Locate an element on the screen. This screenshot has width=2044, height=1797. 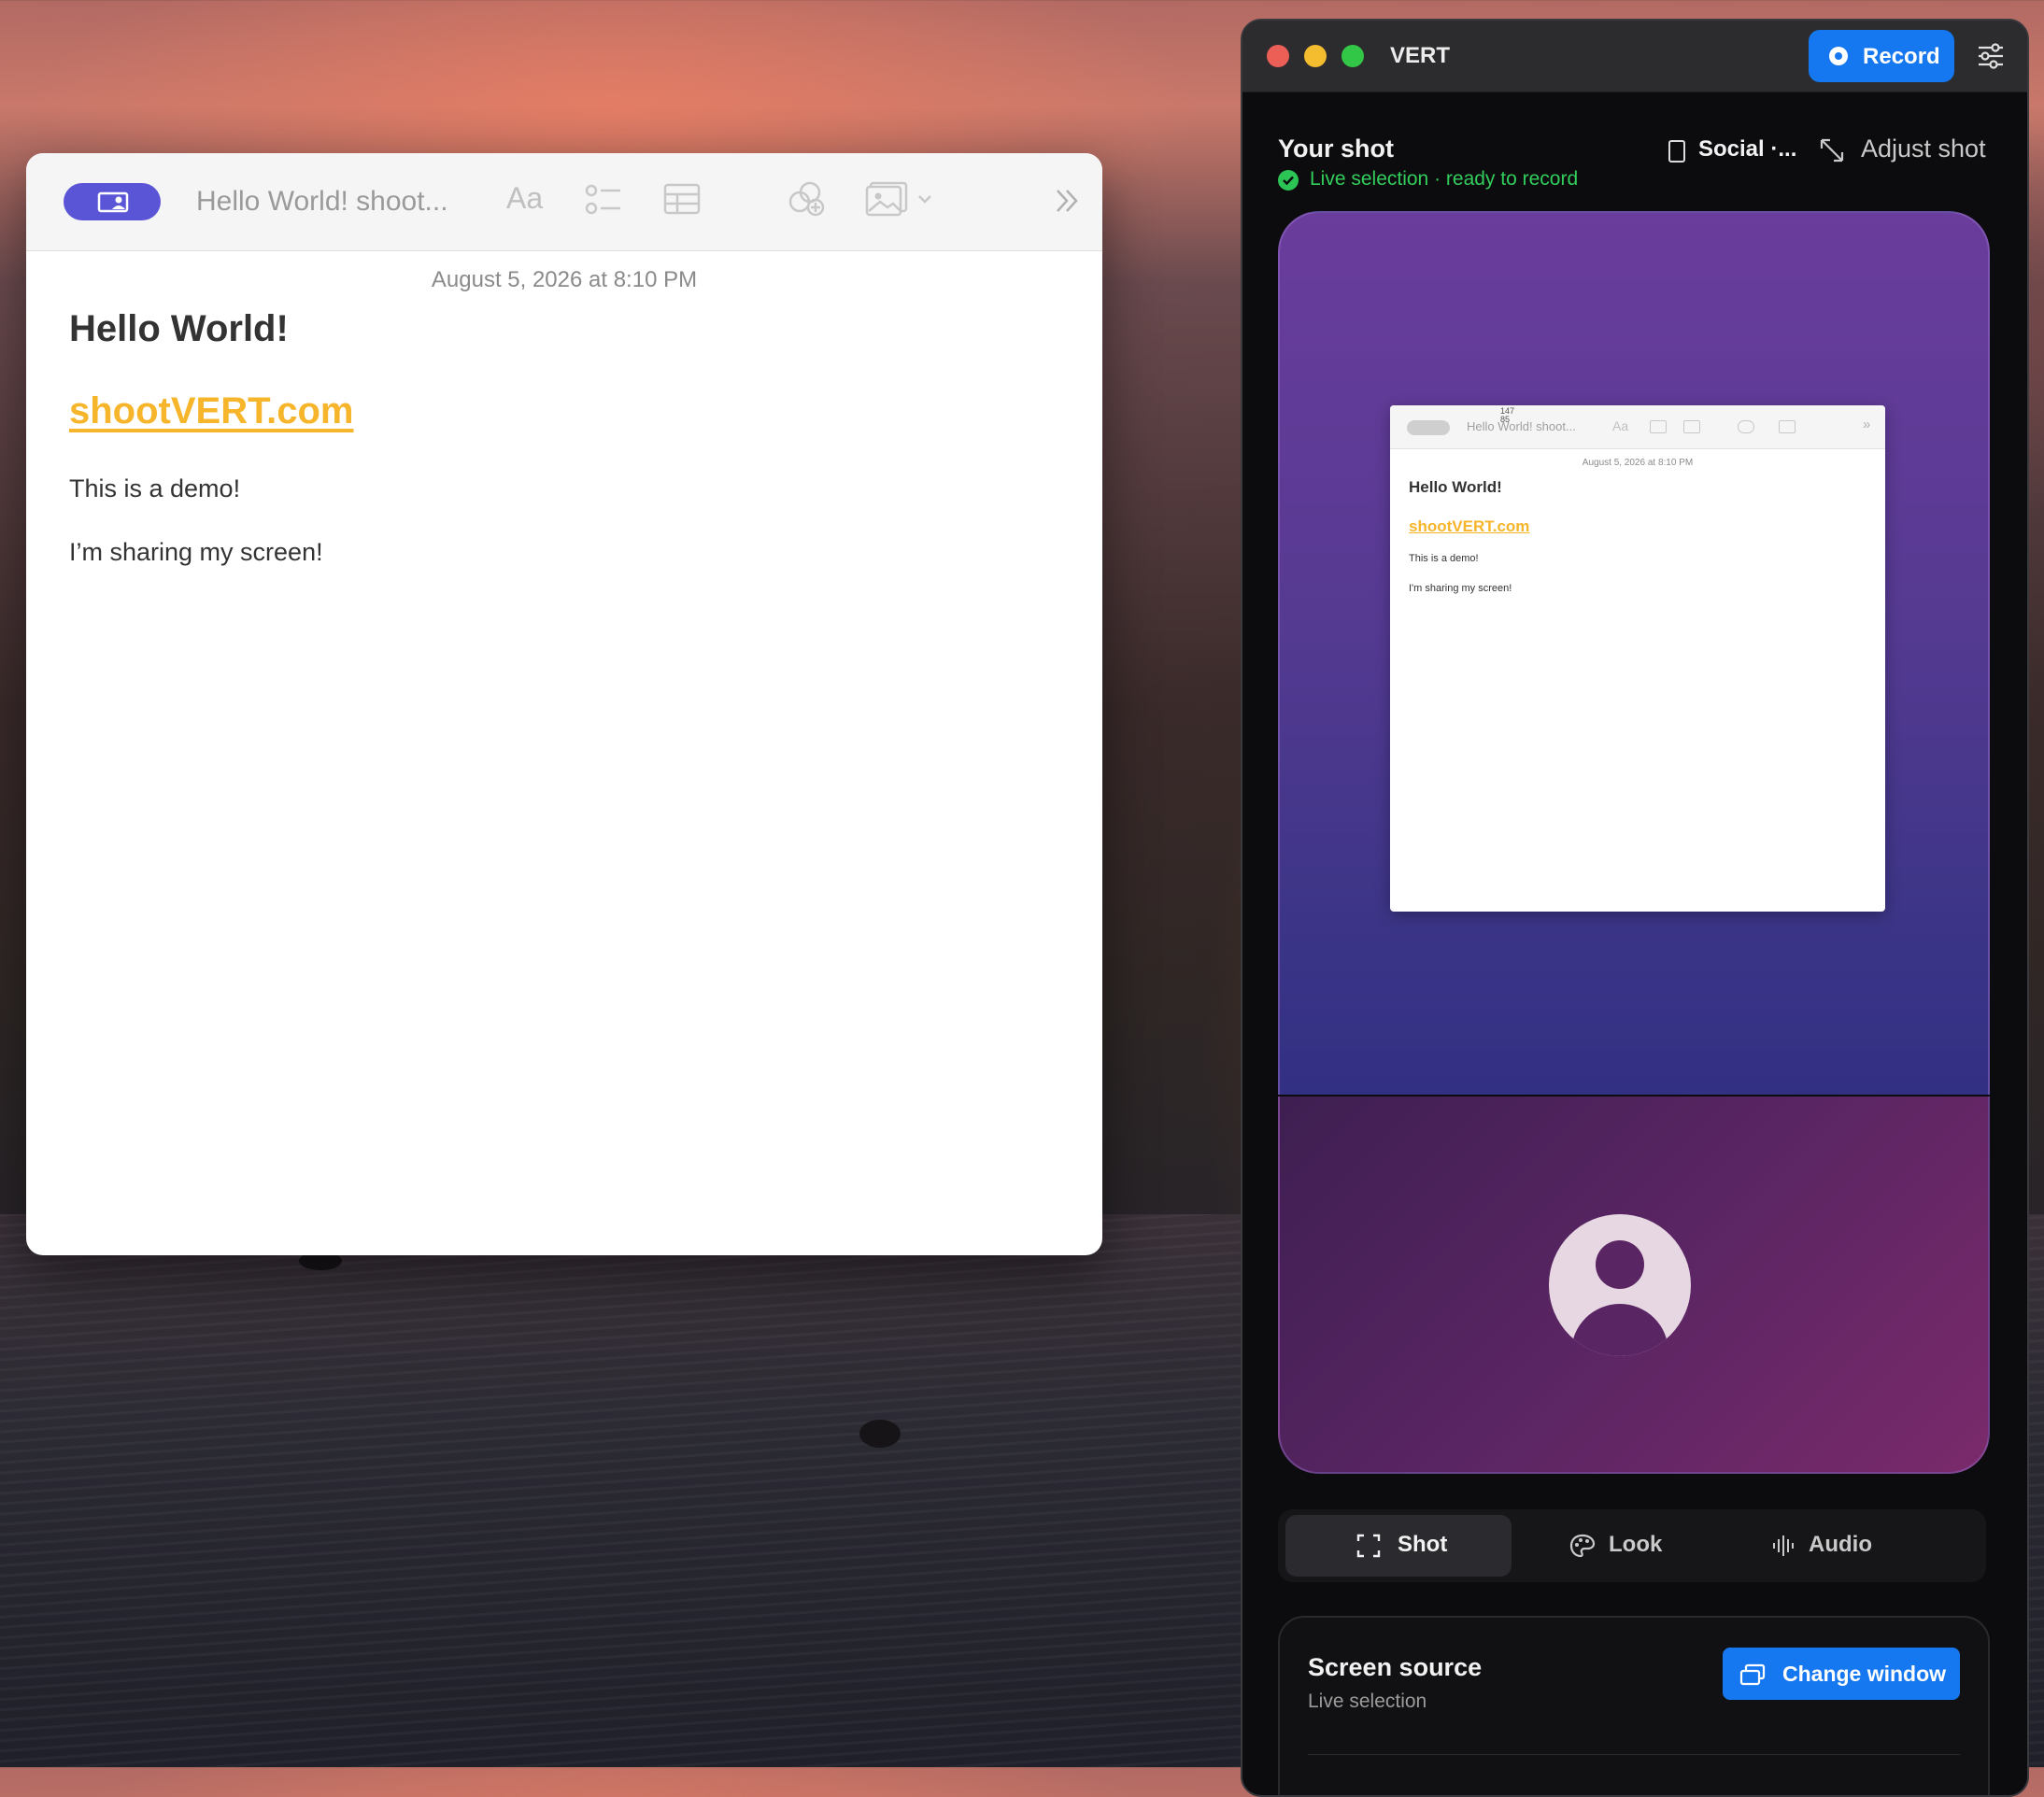
share-screen-button is located at coordinates (113, 201).